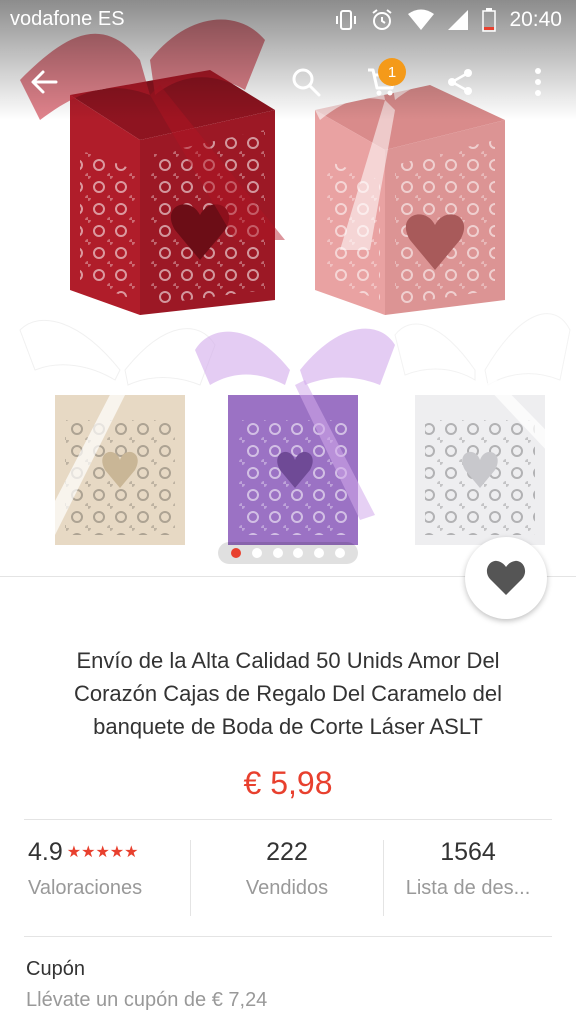  What do you see at coordinates (55, 969) in the screenshot?
I see `coupon-title: Cupón` at bounding box center [55, 969].